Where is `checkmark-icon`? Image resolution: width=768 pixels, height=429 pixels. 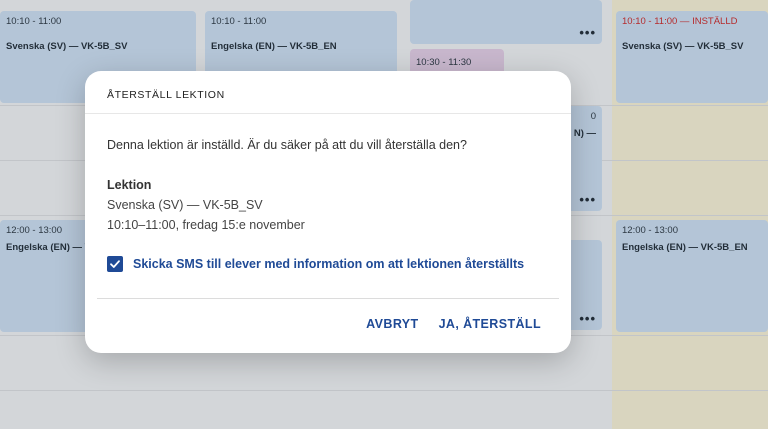
checkmark-icon is located at coordinates (115, 264).